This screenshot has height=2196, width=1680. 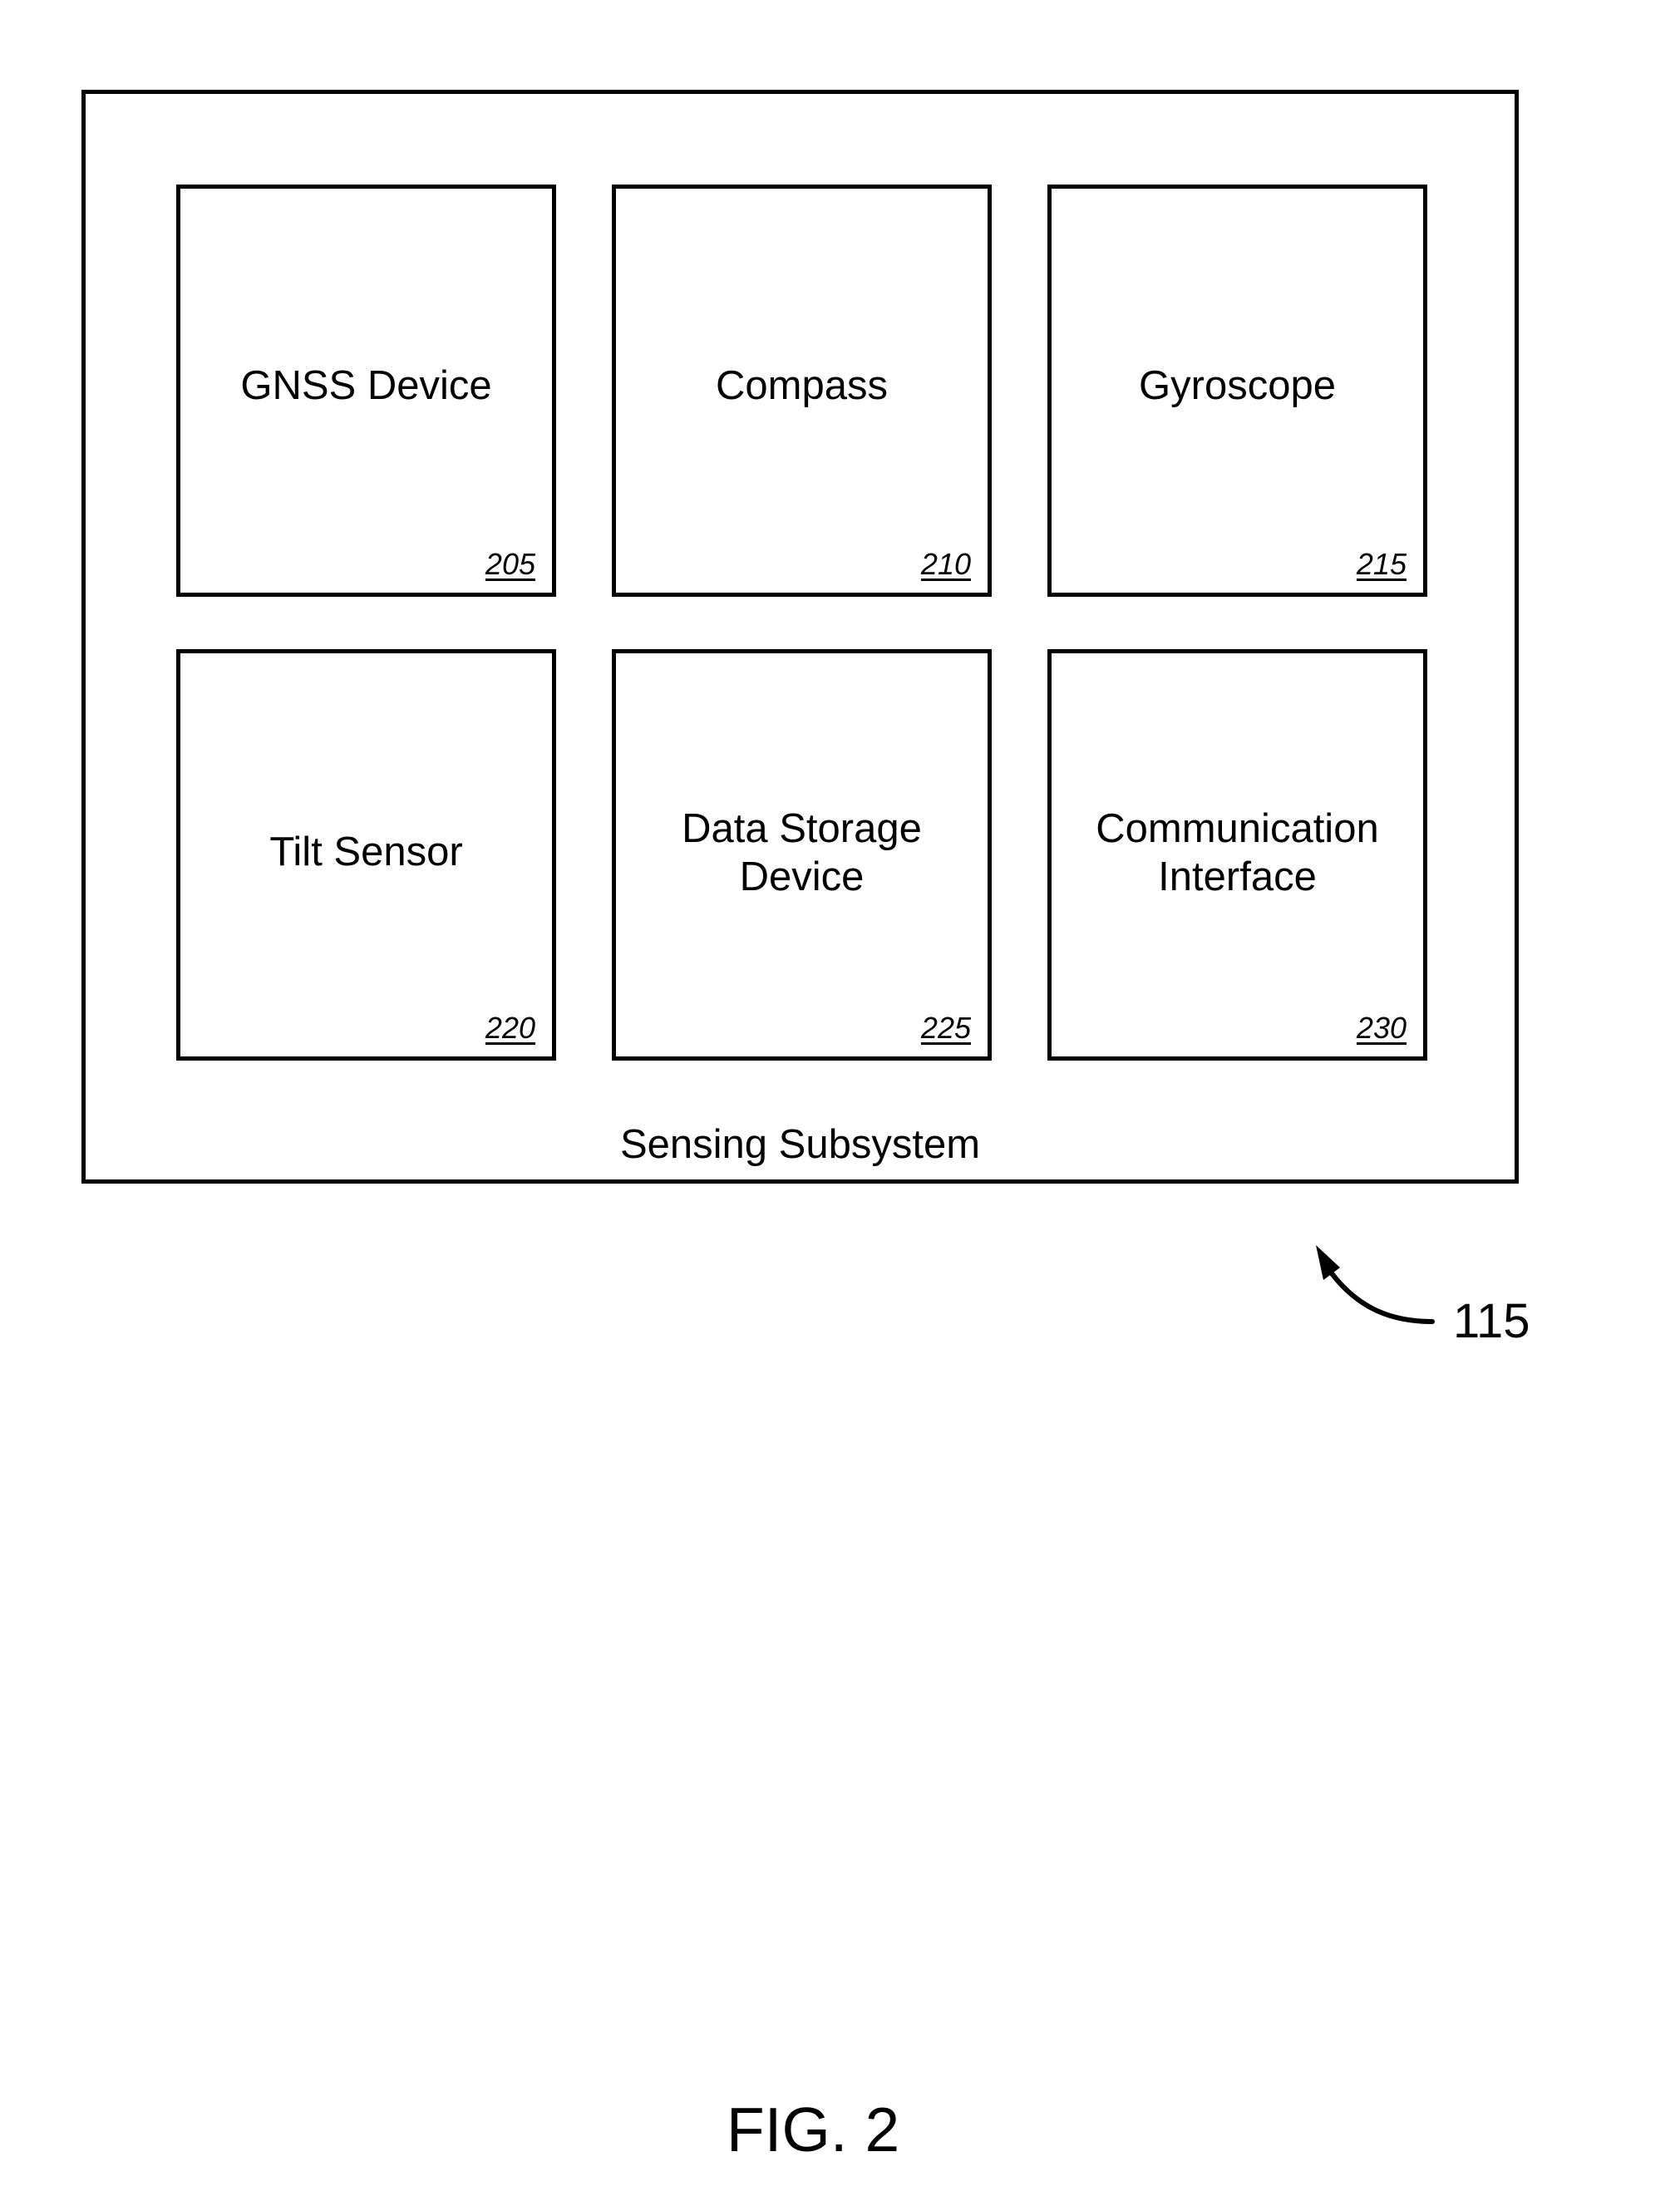 What do you see at coordinates (1381, 1028) in the screenshot?
I see `reference-number: 230` at bounding box center [1381, 1028].